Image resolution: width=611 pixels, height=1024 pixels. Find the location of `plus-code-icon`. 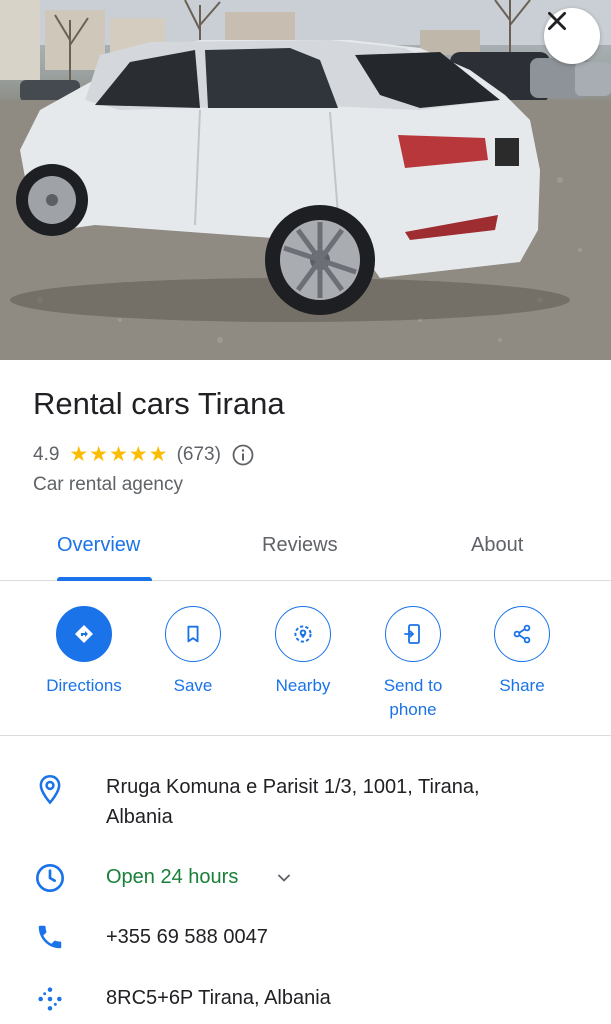

plus-code-icon is located at coordinates (50, 999).